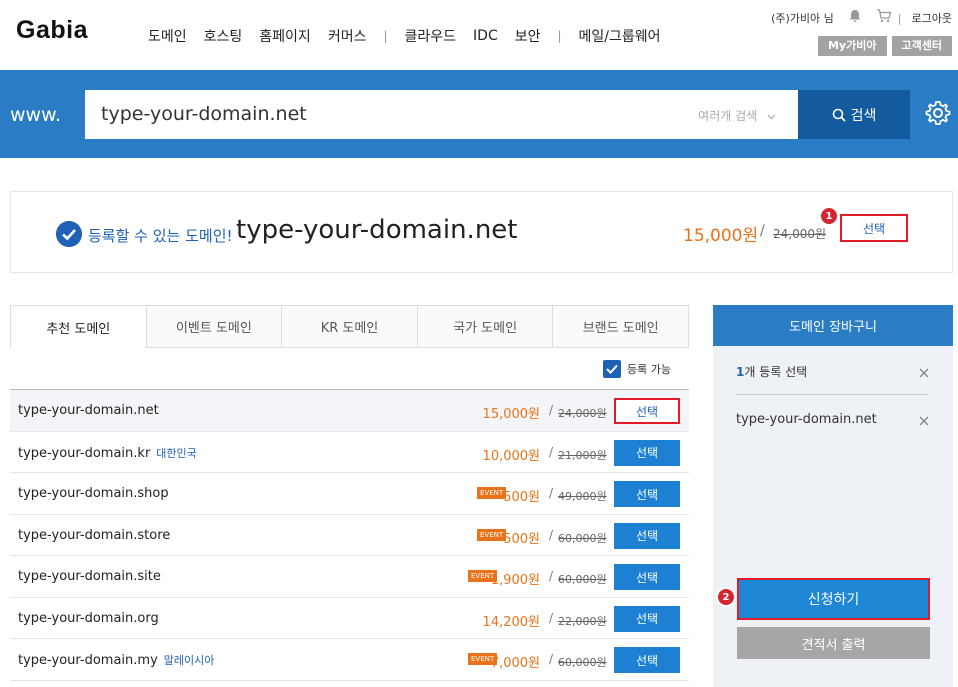 The image size is (958, 687). What do you see at coordinates (832, 394) in the screenshot?
I see `cart-divider` at bounding box center [832, 394].